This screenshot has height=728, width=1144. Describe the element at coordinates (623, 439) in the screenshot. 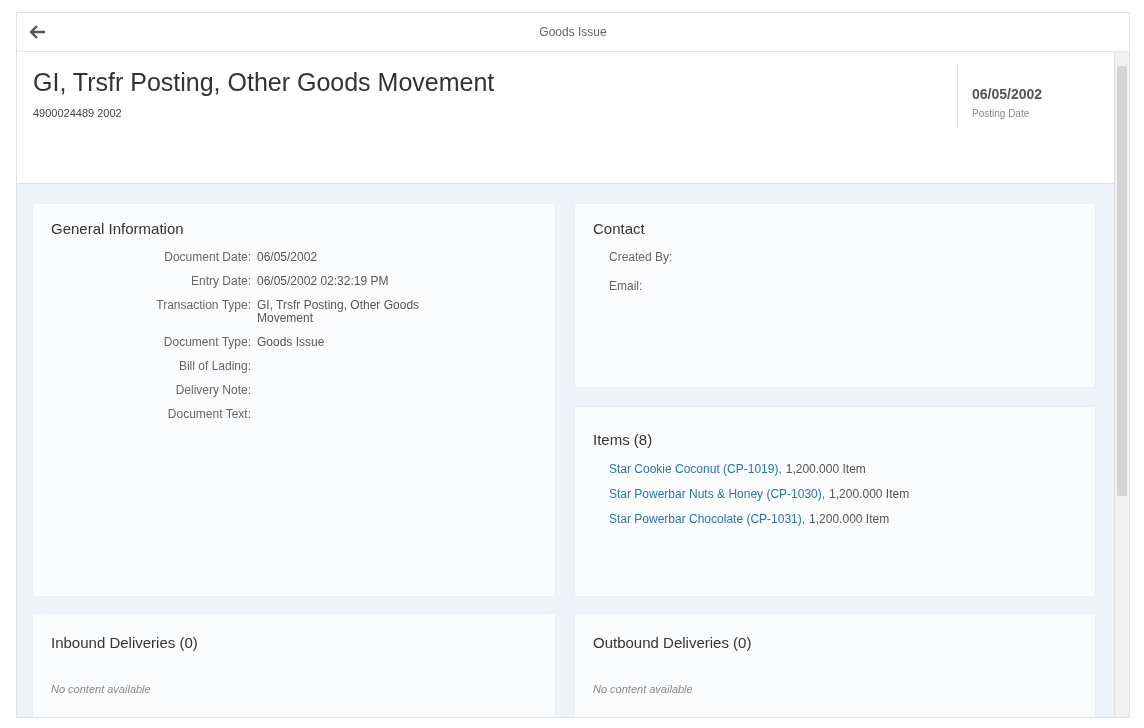

I see `section-title: Items (8)` at that location.